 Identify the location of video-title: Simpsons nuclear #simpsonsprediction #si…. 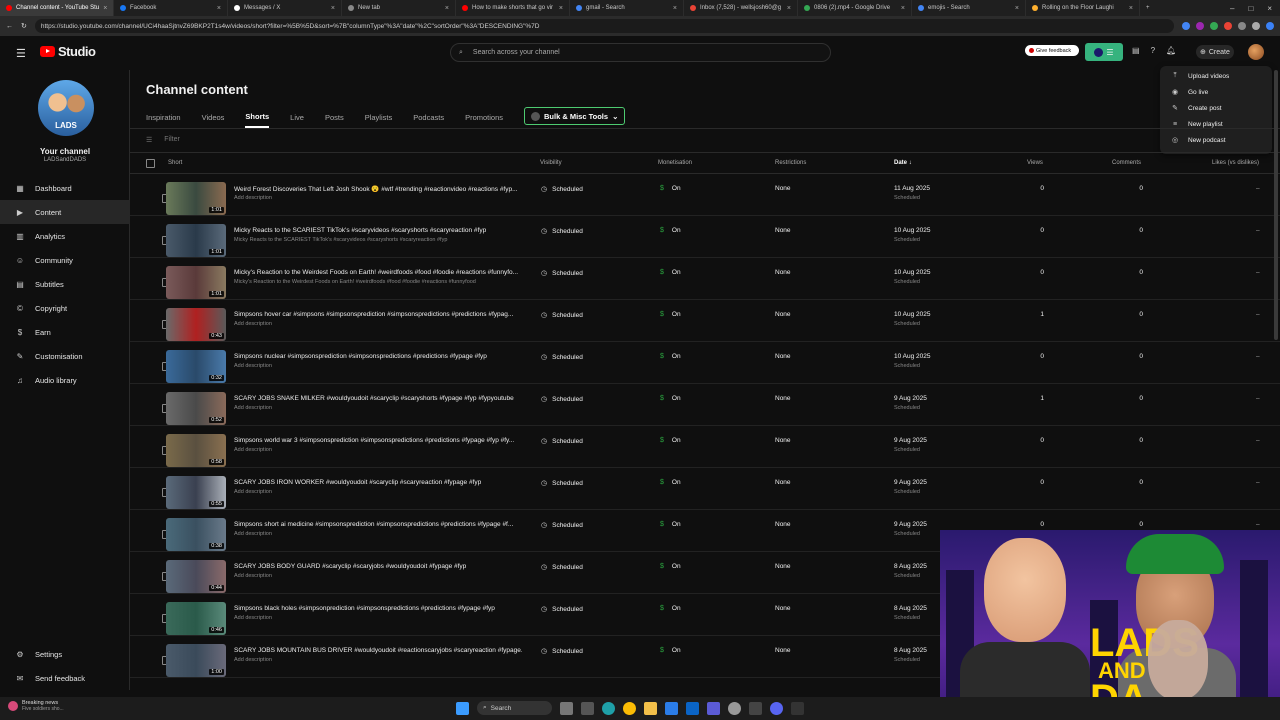
(378, 356).